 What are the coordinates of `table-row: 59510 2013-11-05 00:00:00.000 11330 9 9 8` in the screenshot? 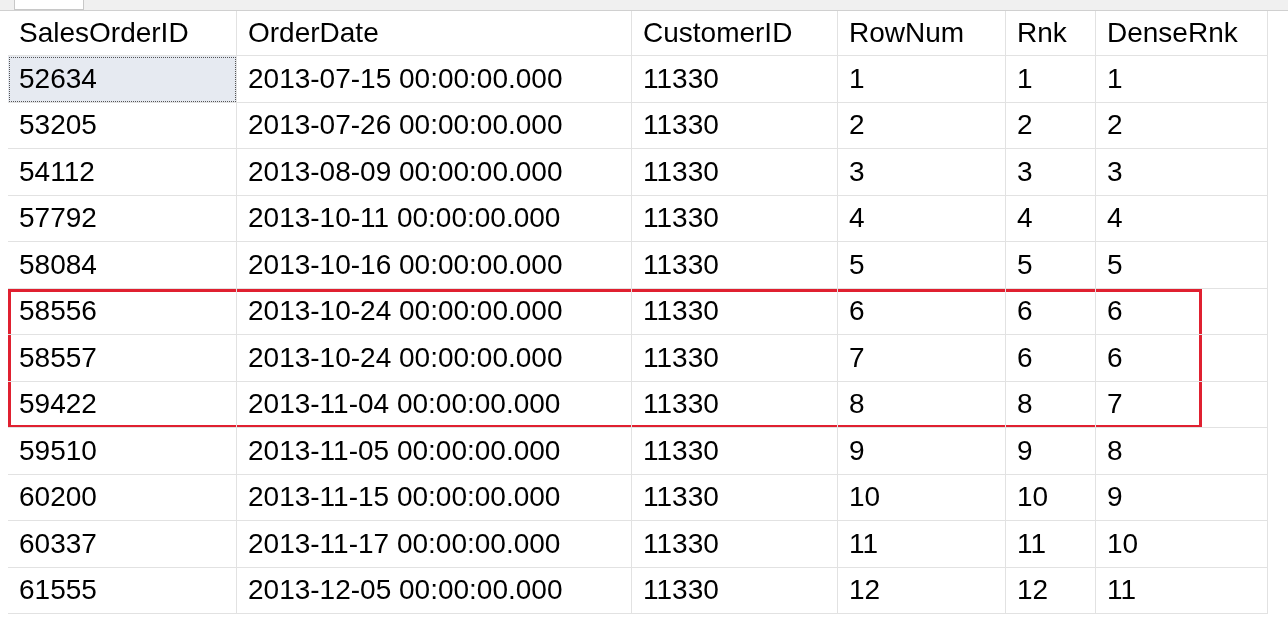 It's located at (648, 451).